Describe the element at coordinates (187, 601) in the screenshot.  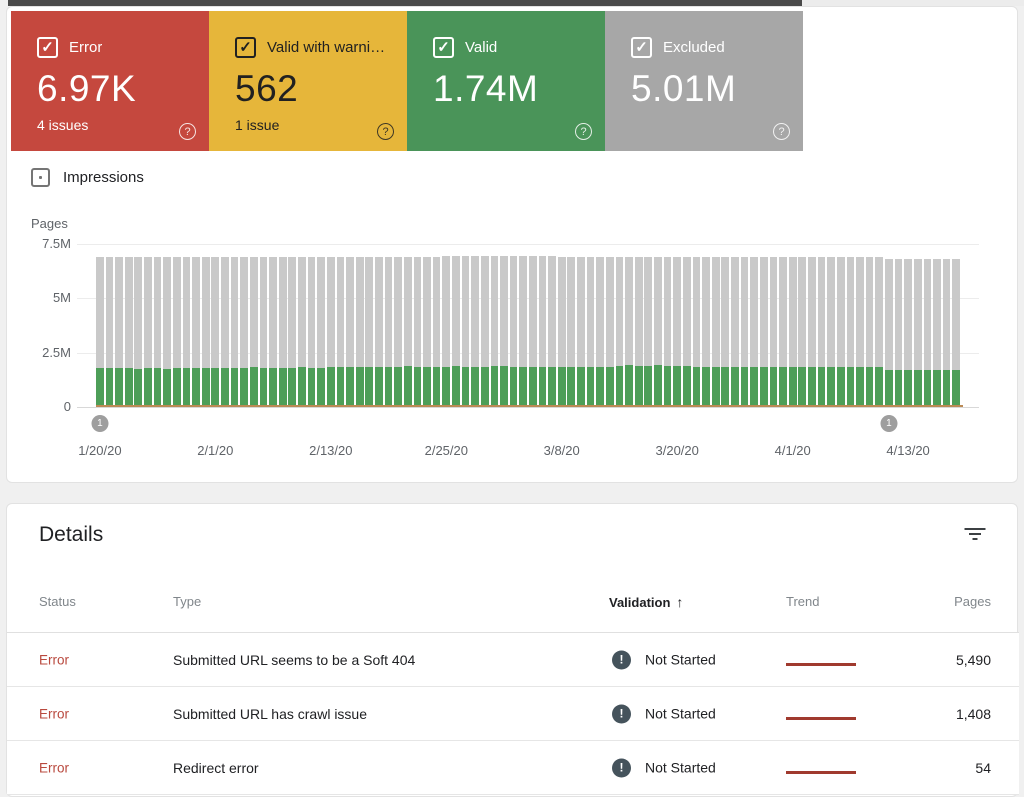
I see `column-header-type: Type` at that location.